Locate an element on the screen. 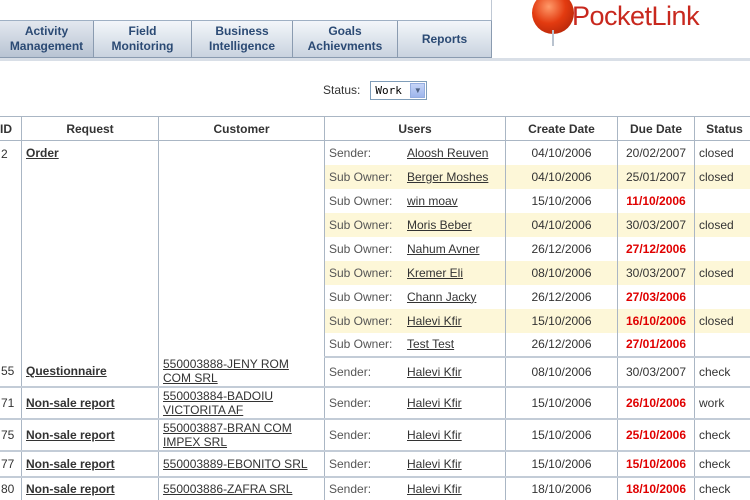 Image resolution: width=750 pixels, height=500 pixels. column-header-due-date: Due Date is located at coordinates (656, 128).